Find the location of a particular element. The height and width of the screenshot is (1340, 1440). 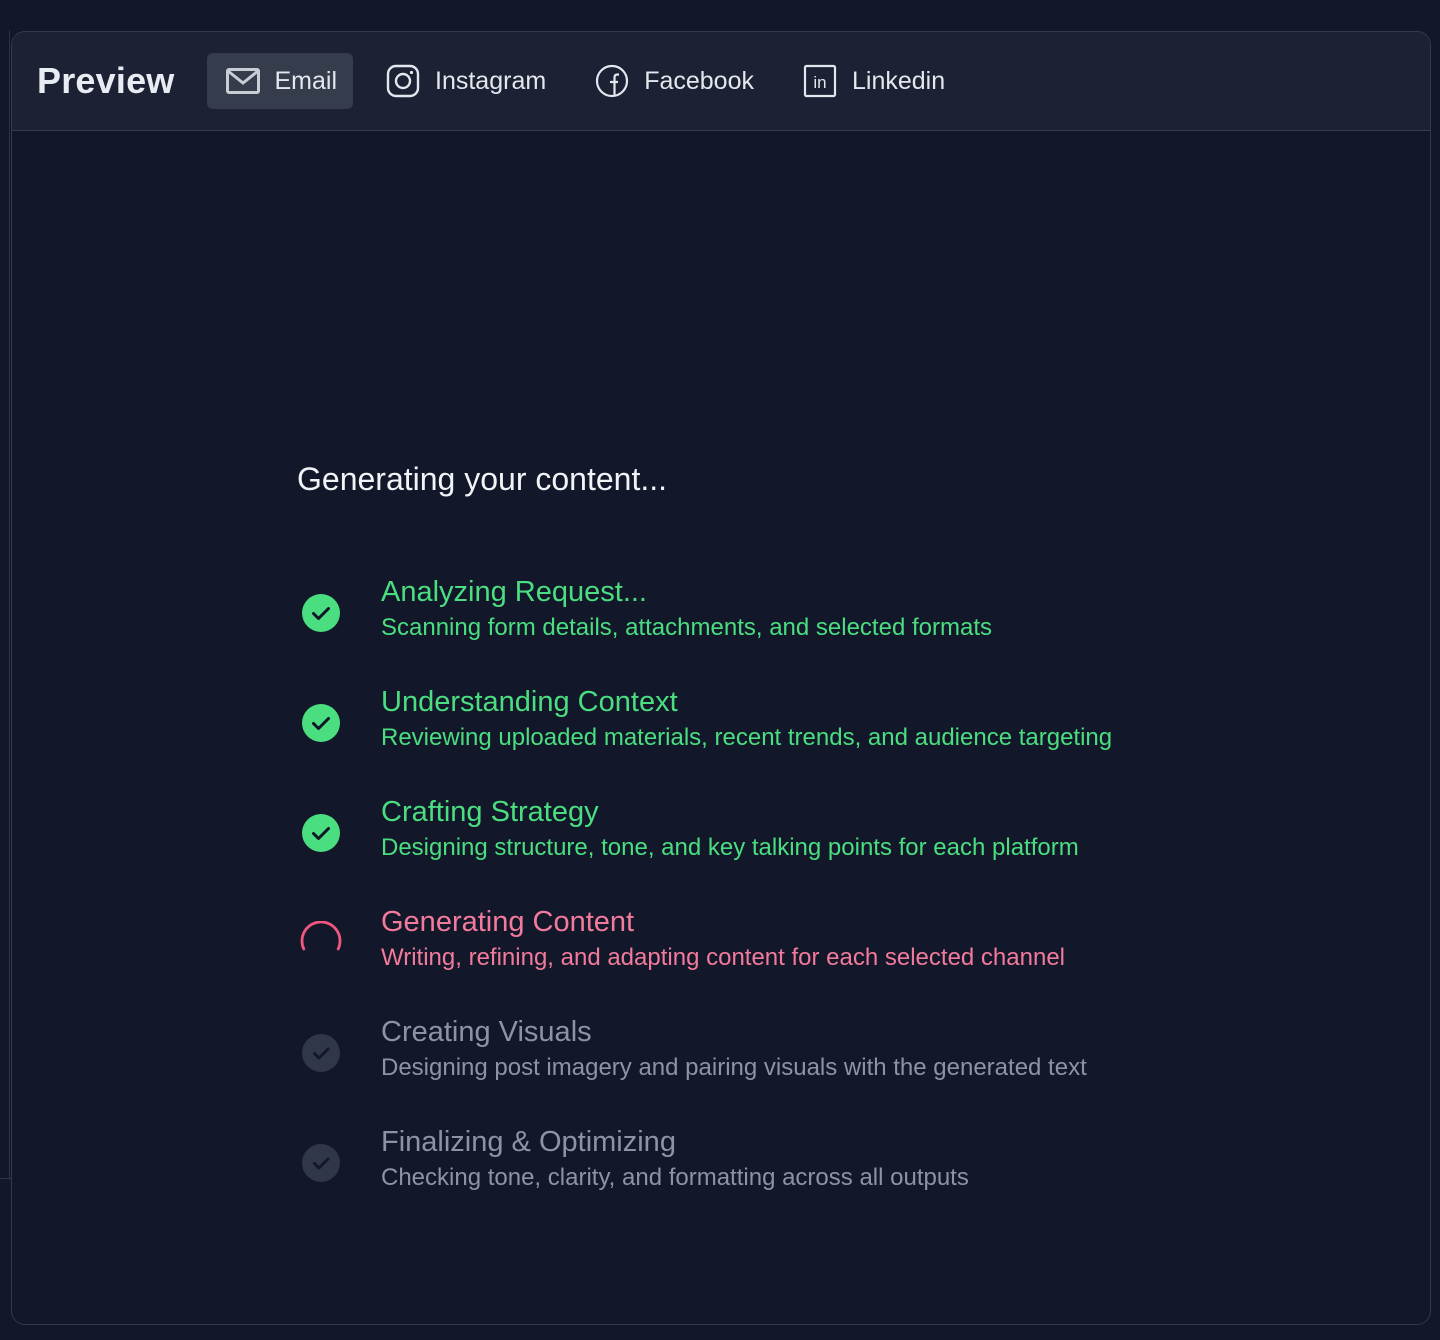

tab-label: Linkedin is located at coordinates (898, 80).